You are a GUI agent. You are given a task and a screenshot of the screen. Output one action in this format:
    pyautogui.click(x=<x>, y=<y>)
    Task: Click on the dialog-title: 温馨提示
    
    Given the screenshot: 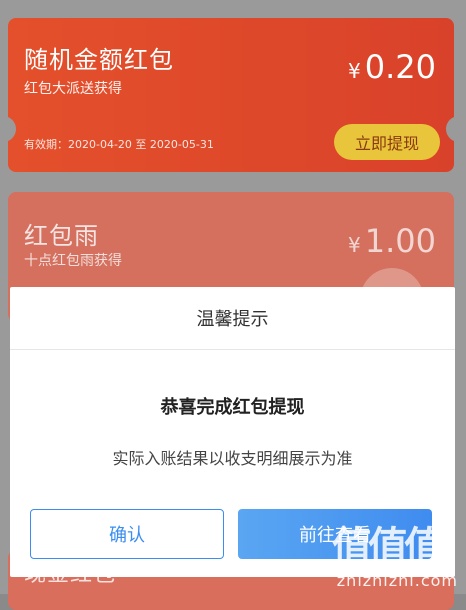 What is the action you would take?
    pyautogui.click(x=232, y=319)
    